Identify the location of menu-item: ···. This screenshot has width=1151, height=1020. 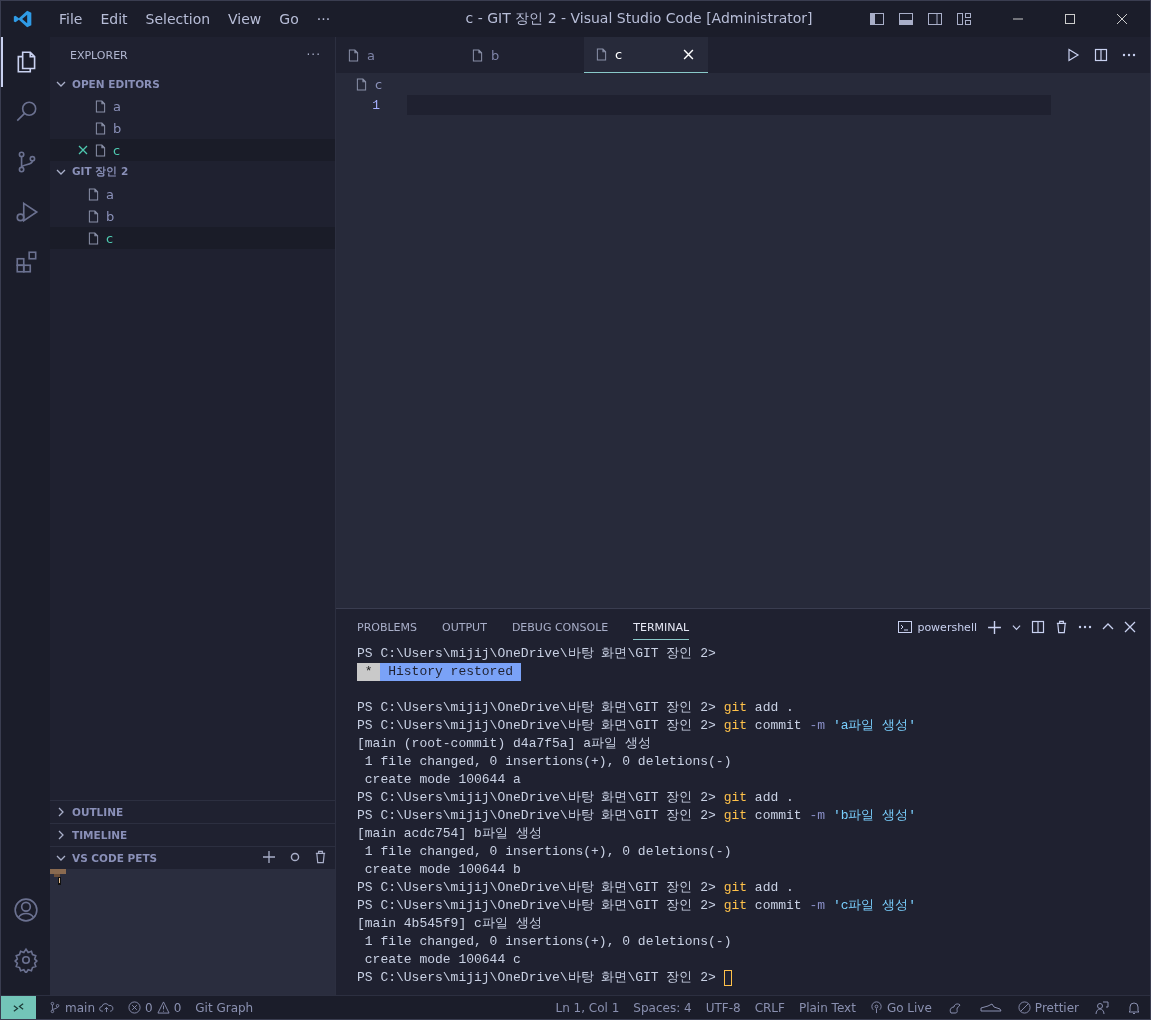
(323, 19).